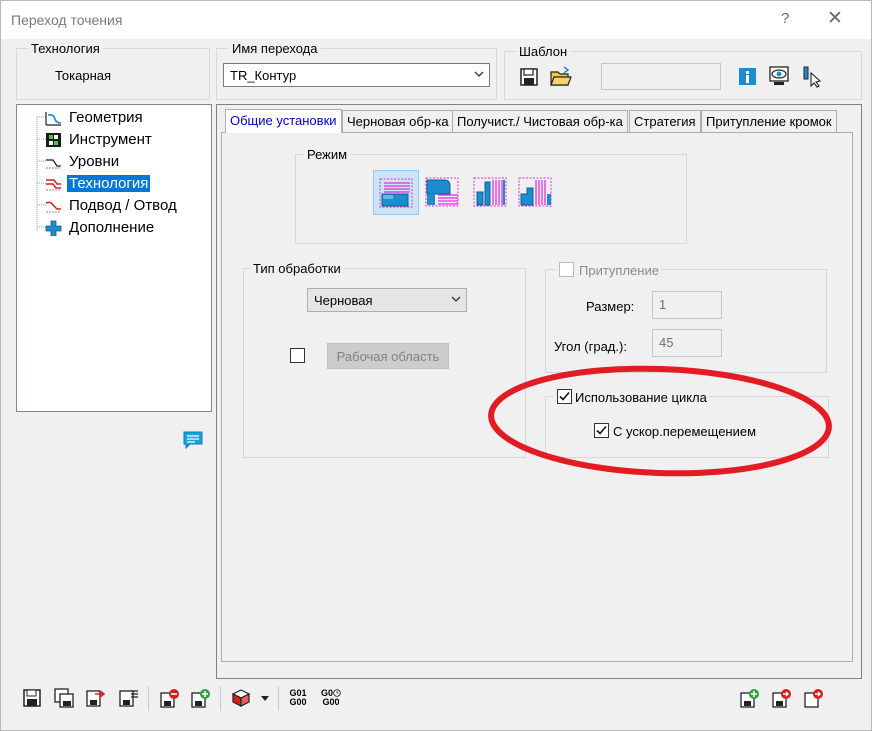 The height and width of the screenshot is (731, 872). I want to click on save-list-icon, so click(129, 698).